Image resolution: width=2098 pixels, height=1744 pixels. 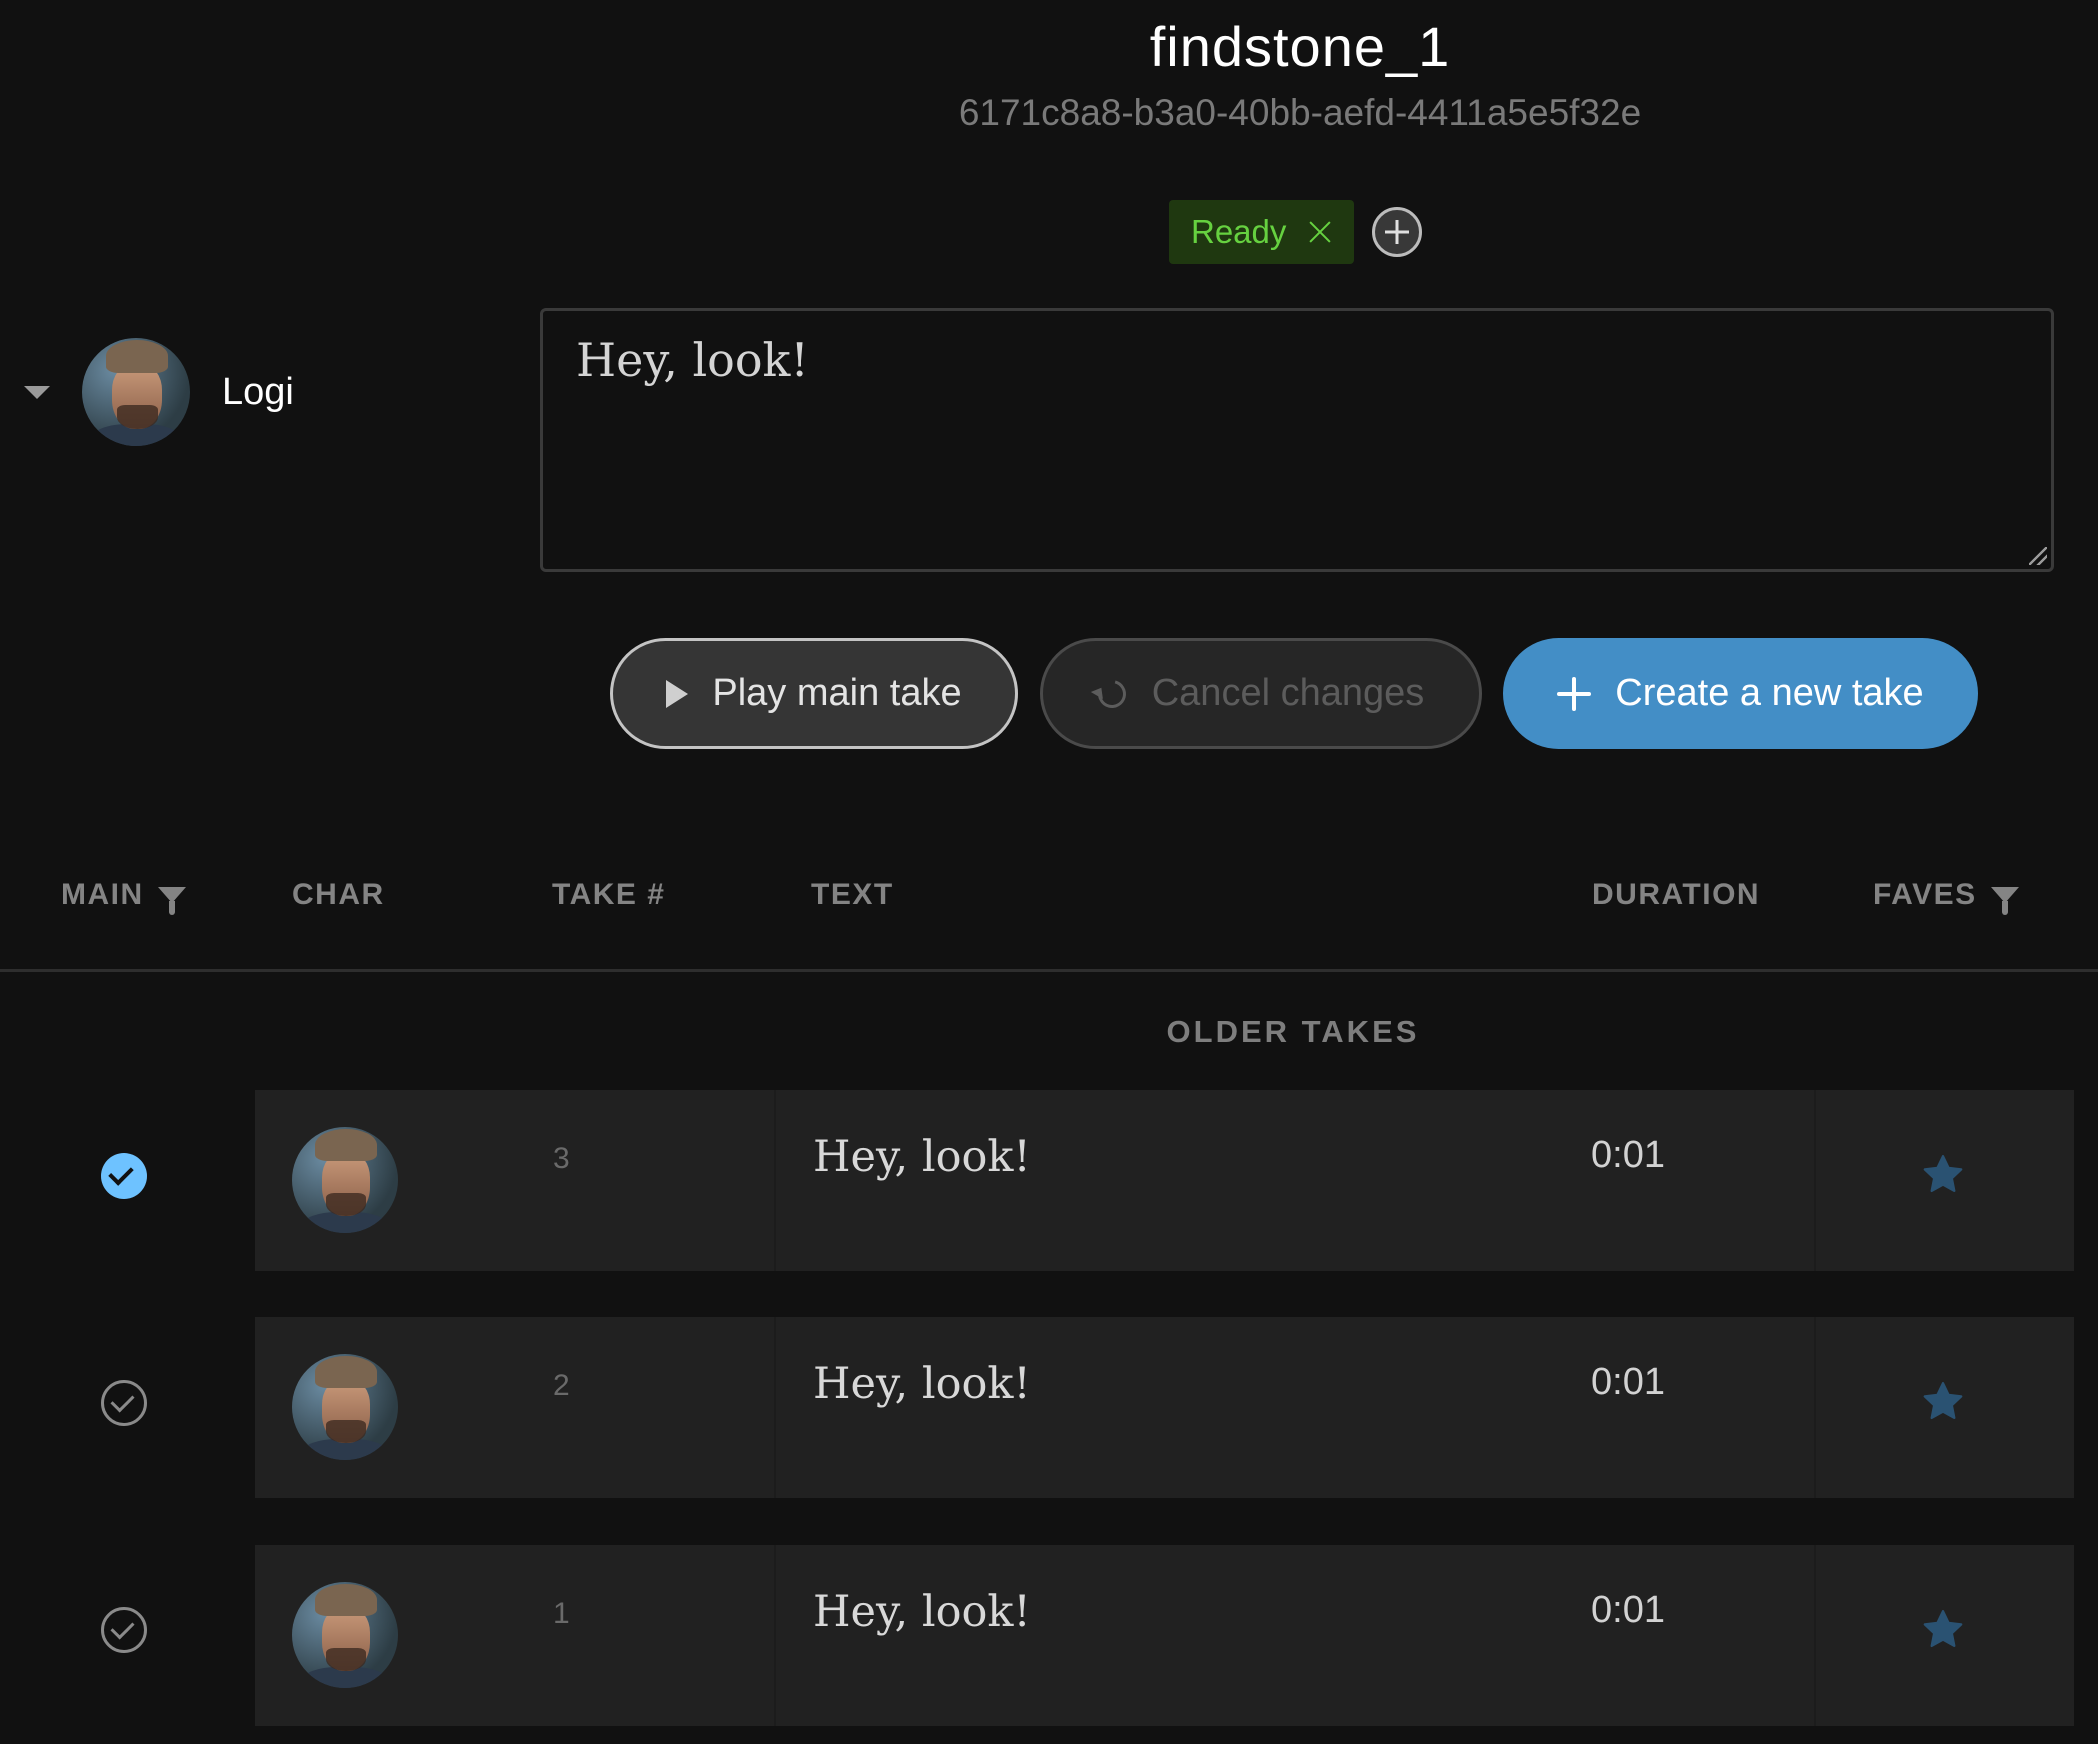 I want to click on column-label: MAIN, so click(x=102, y=894).